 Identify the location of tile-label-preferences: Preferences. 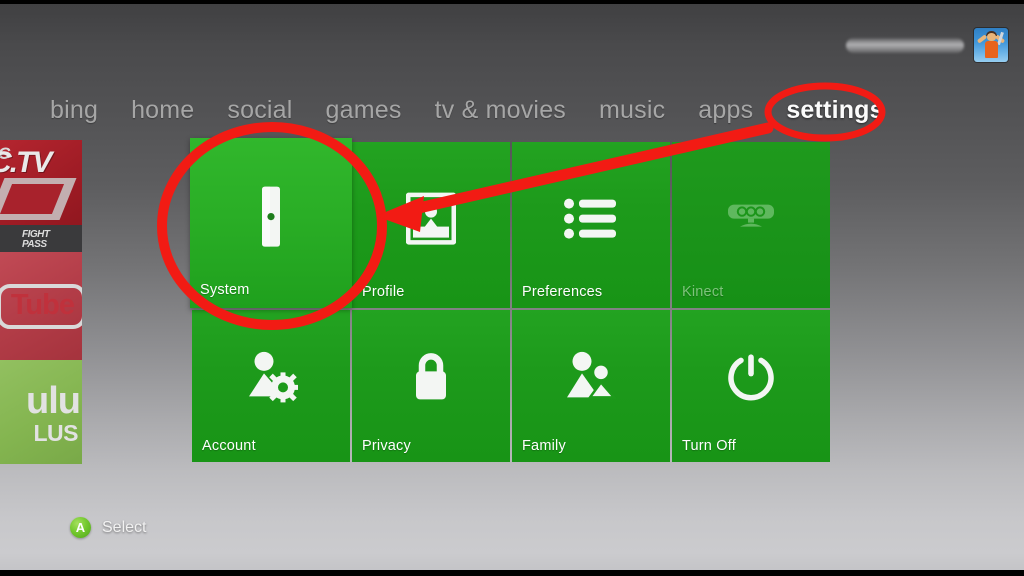
(562, 292).